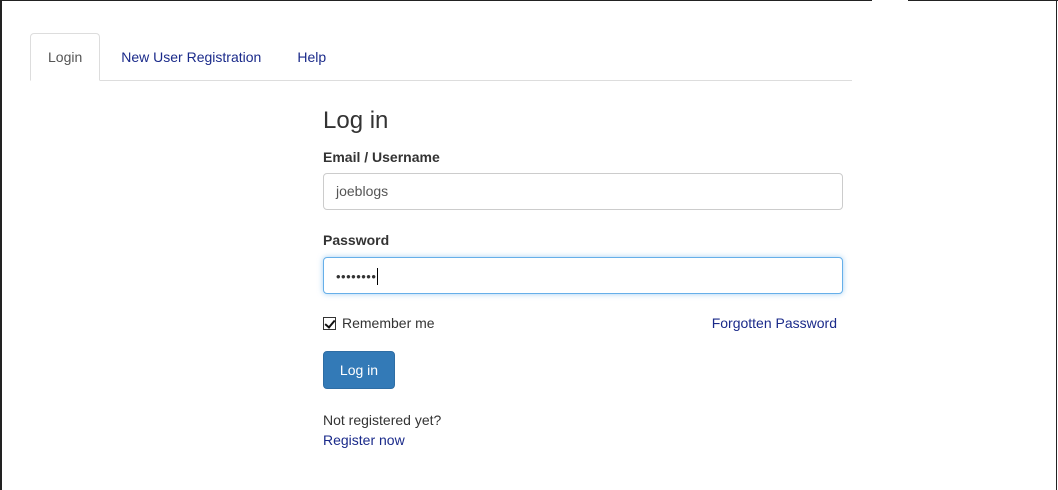 The image size is (1058, 490). I want to click on login-button: Log in, so click(359, 370).